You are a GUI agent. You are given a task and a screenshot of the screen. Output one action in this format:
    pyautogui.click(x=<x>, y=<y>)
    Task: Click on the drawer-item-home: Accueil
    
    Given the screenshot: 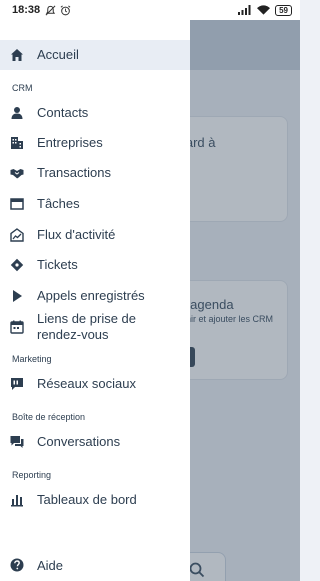 What is the action you would take?
    pyautogui.click(x=95, y=55)
    